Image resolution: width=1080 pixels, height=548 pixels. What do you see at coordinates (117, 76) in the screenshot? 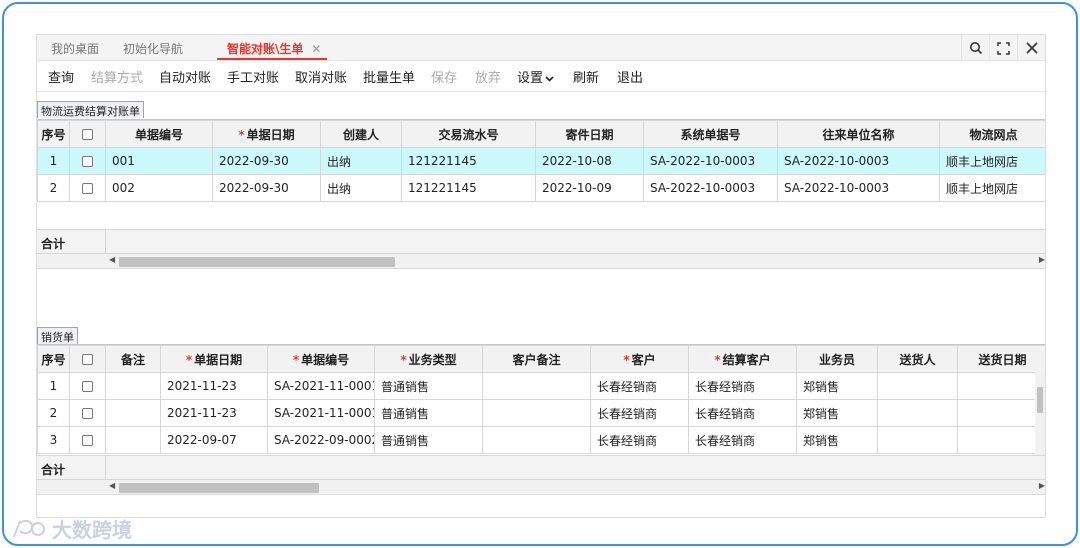
I see `settle-method-button: 结算方式` at bounding box center [117, 76].